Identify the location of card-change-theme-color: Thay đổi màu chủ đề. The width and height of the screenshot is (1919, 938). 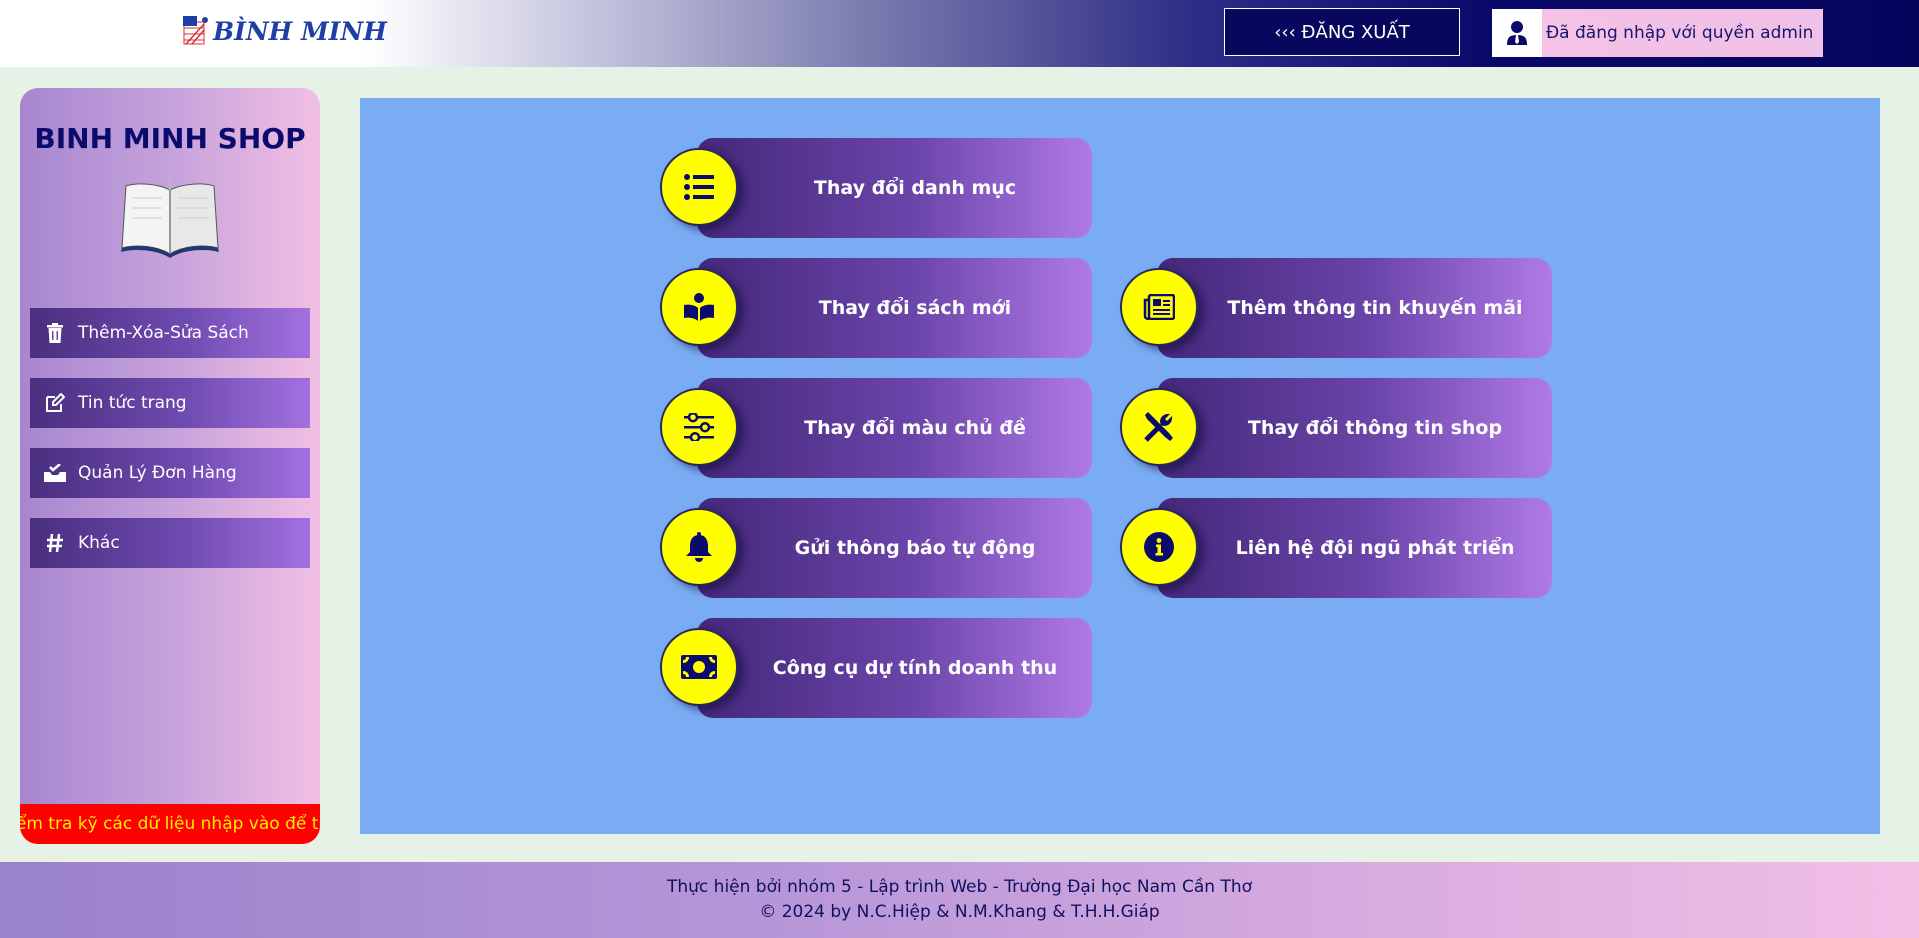
(876, 428).